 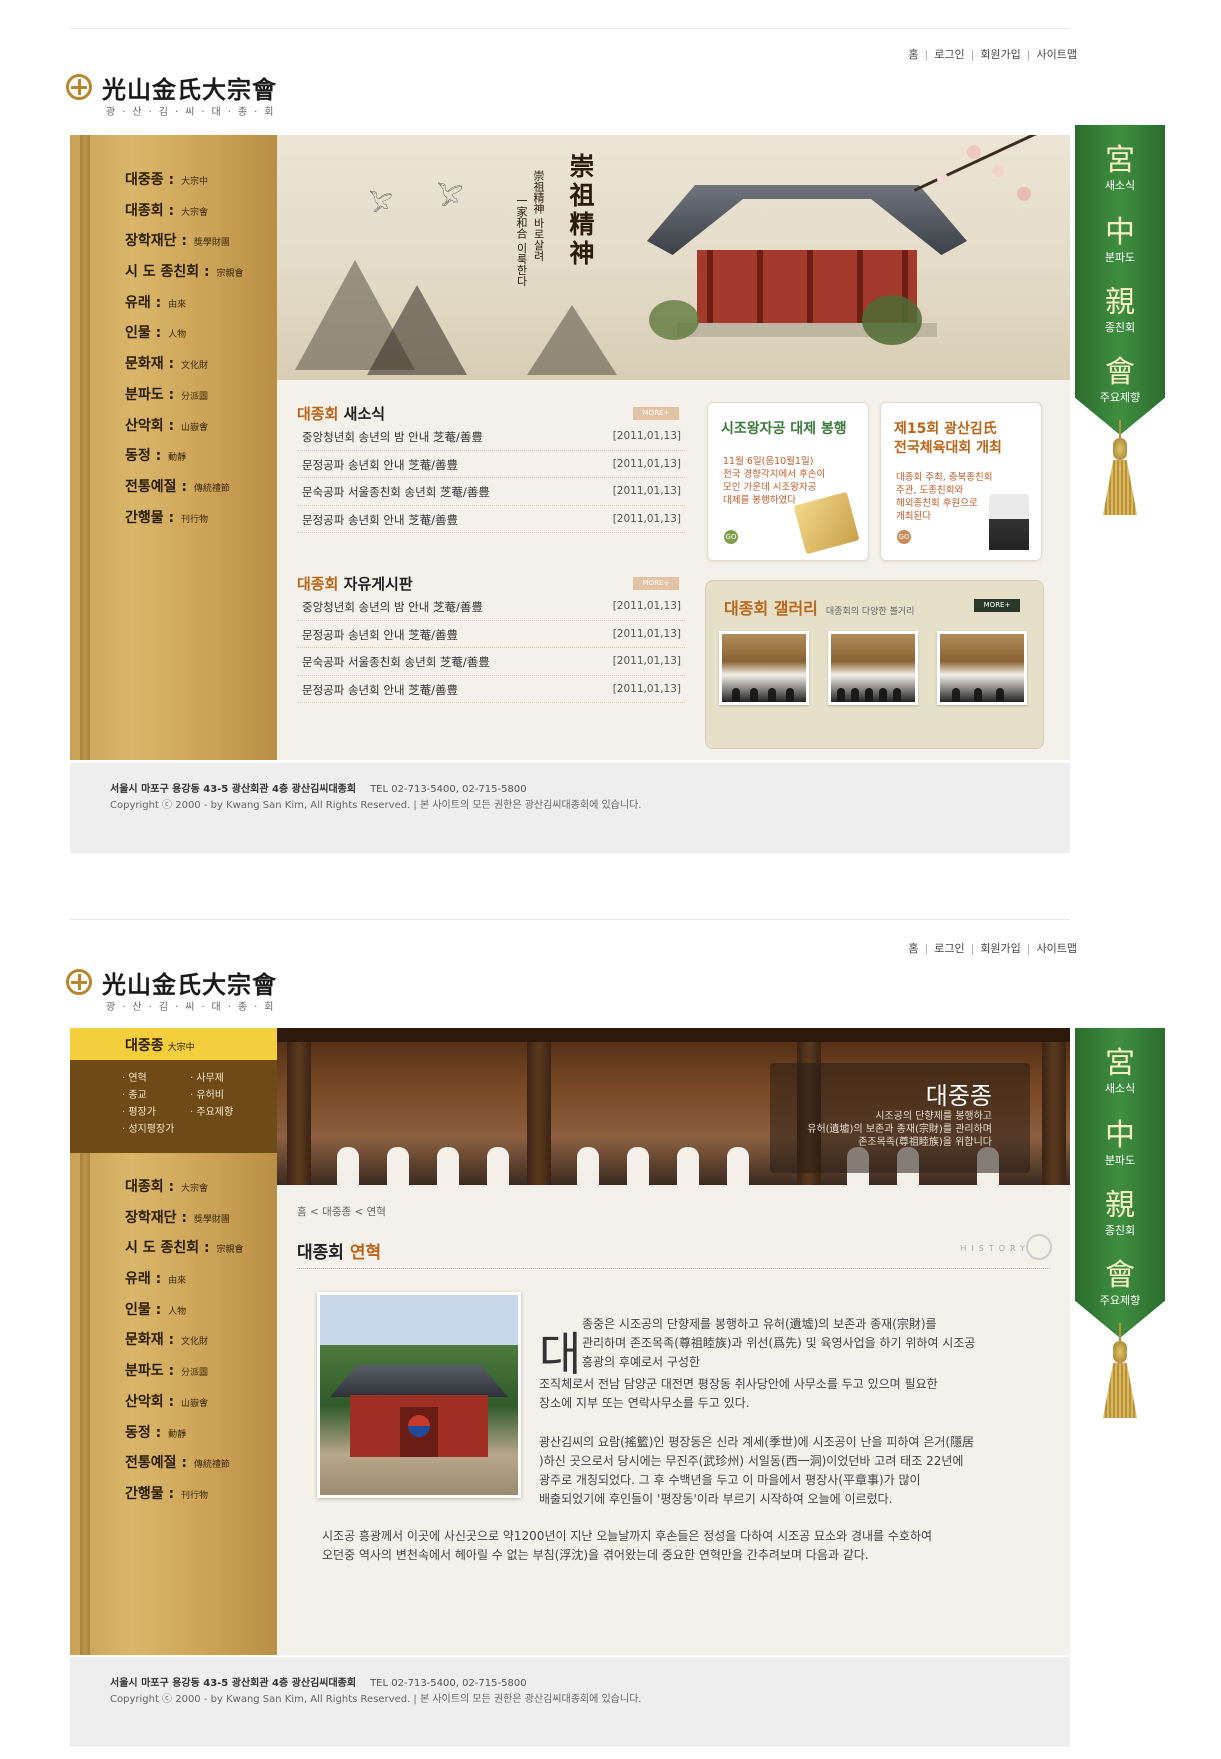 I want to click on page-title-highlight: 연혁, so click(x=365, y=1253).